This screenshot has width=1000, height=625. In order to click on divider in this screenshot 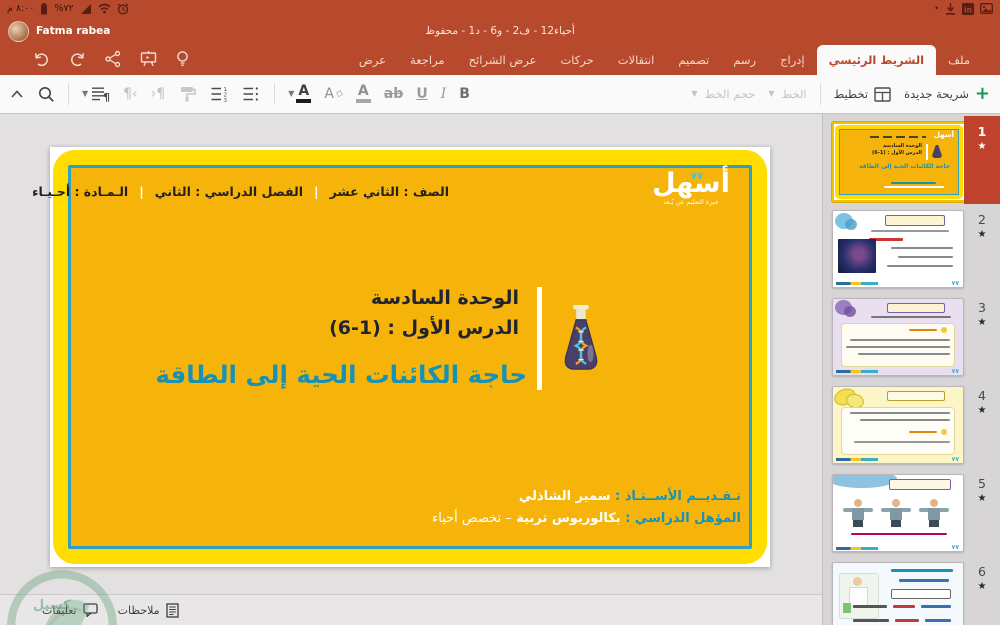, I will do `click(820, 94)`.